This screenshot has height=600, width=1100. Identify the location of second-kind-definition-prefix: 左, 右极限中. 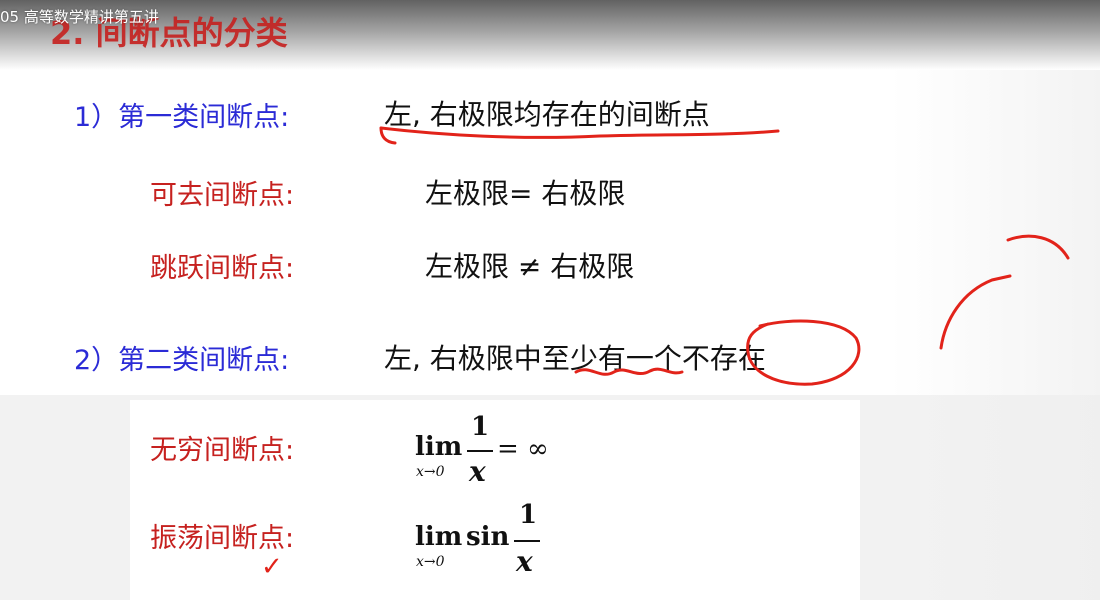
(463, 358).